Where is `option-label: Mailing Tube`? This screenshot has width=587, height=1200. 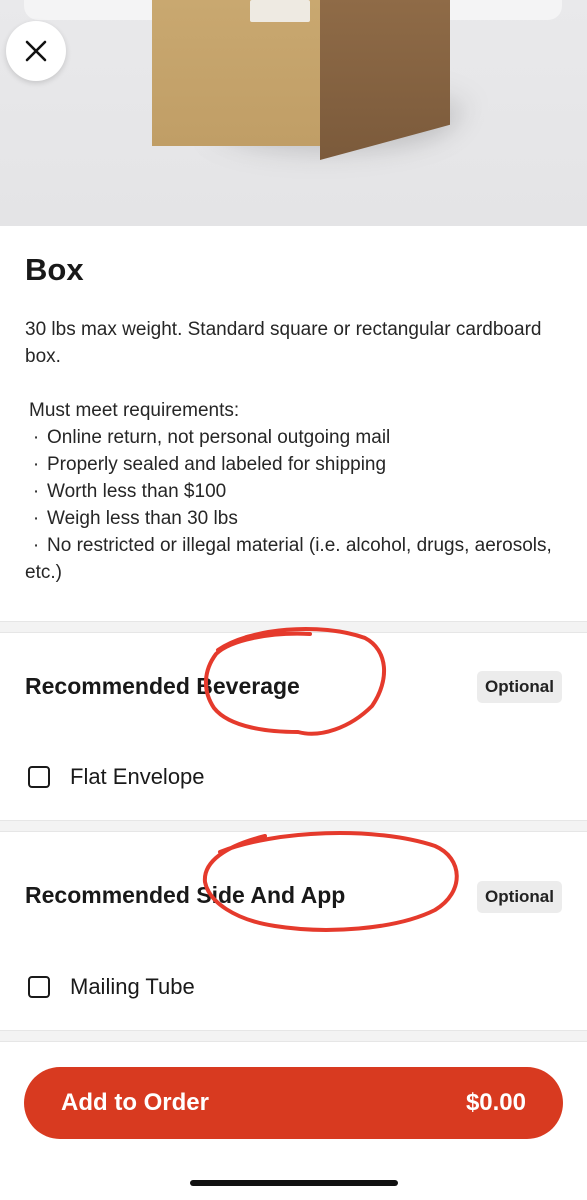
option-label: Mailing Tube is located at coordinates (132, 986).